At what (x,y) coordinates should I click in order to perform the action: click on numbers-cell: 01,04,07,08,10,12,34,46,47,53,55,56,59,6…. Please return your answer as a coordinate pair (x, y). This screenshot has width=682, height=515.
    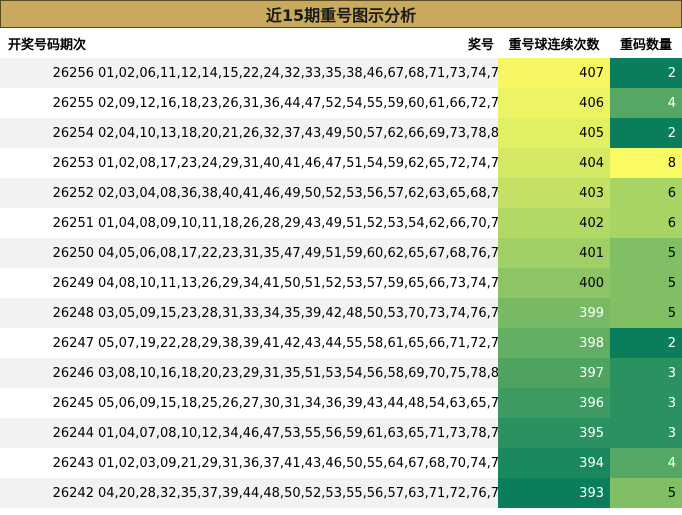
    Looking at the image, I should click on (298, 433).